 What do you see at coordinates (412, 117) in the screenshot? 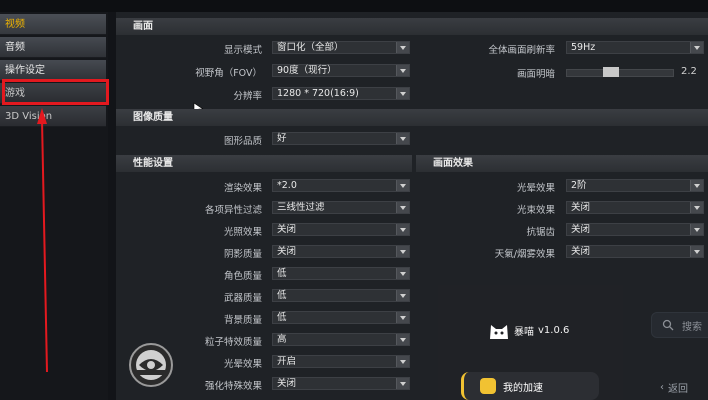
I see `section-header-image-quality: 图像质量` at bounding box center [412, 117].